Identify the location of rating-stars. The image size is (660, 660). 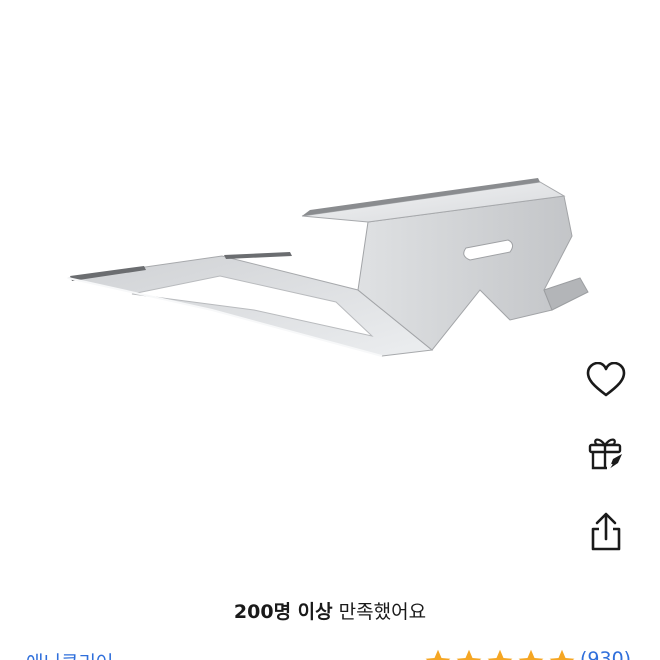
(500, 654).